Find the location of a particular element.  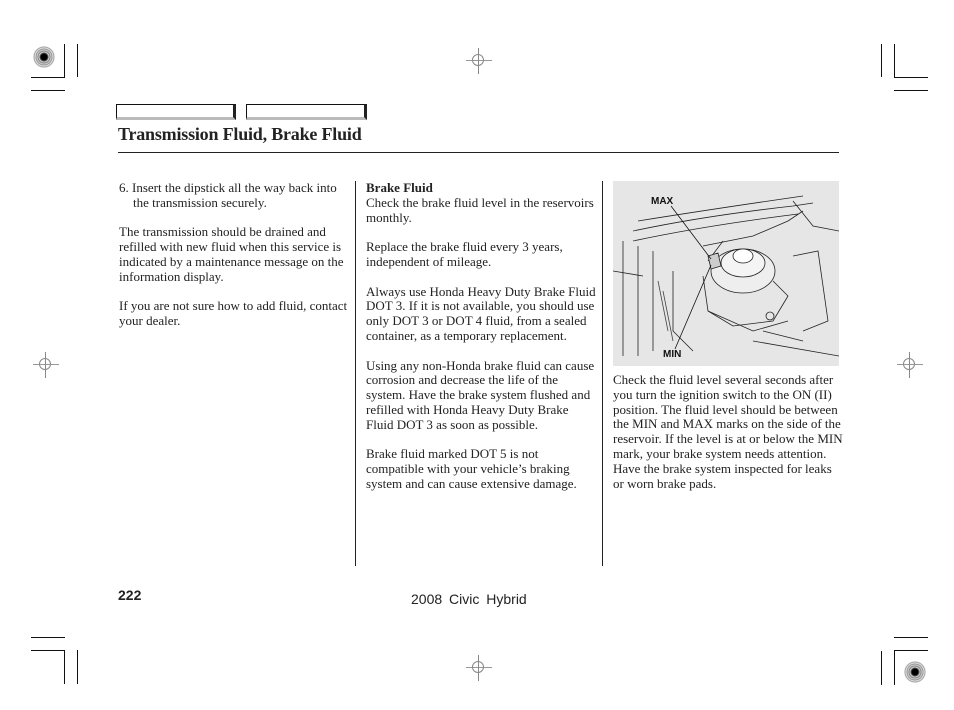

footer-model: 2008 Civic Hybrid is located at coordinates (469, 599).